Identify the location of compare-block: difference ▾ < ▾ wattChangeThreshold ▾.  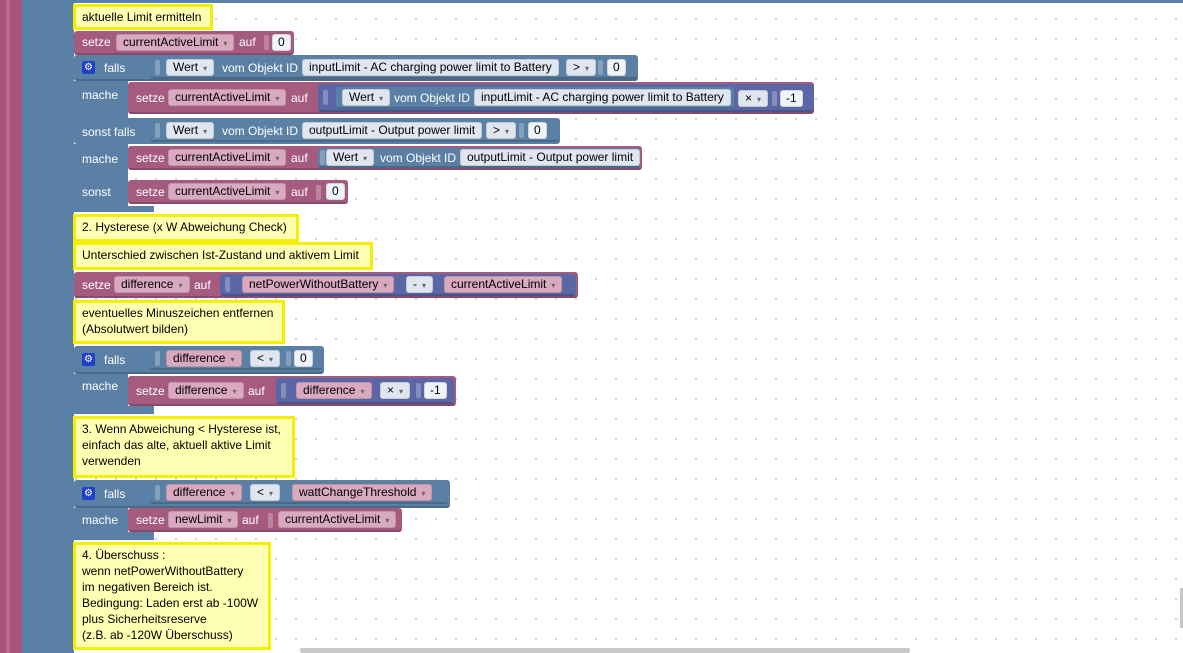
(299, 493).